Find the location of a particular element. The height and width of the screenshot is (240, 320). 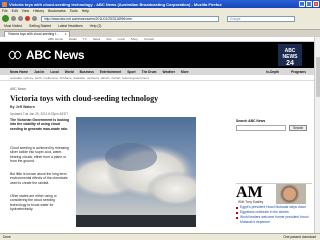

am-promo: AM With Tony Eastley is located at coordinates (274, 193).